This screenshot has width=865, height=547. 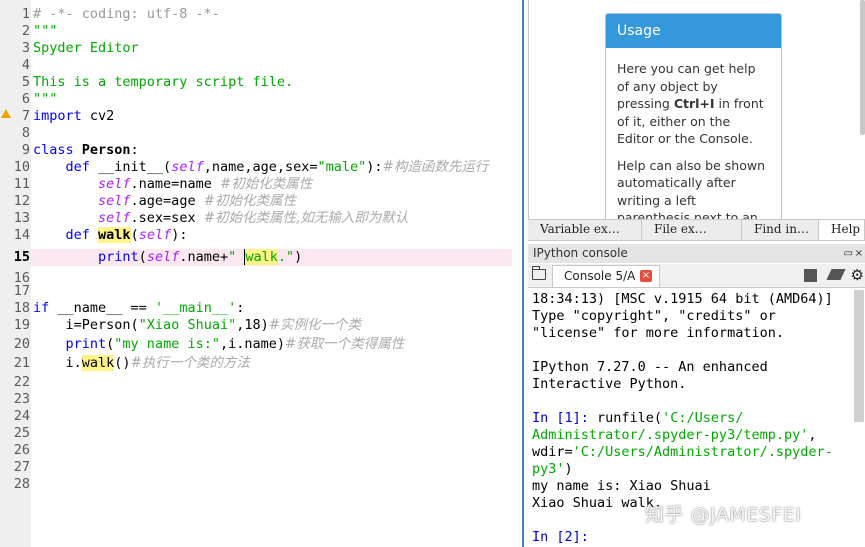 What do you see at coordinates (345, 344) in the screenshot?
I see `comment: #获取一个类得属性` at bounding box center [345, 344].